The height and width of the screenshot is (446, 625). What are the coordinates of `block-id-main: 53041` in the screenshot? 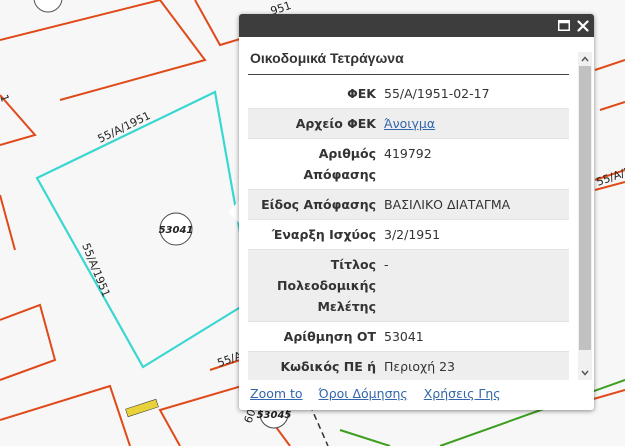 It's located at (176, 230).